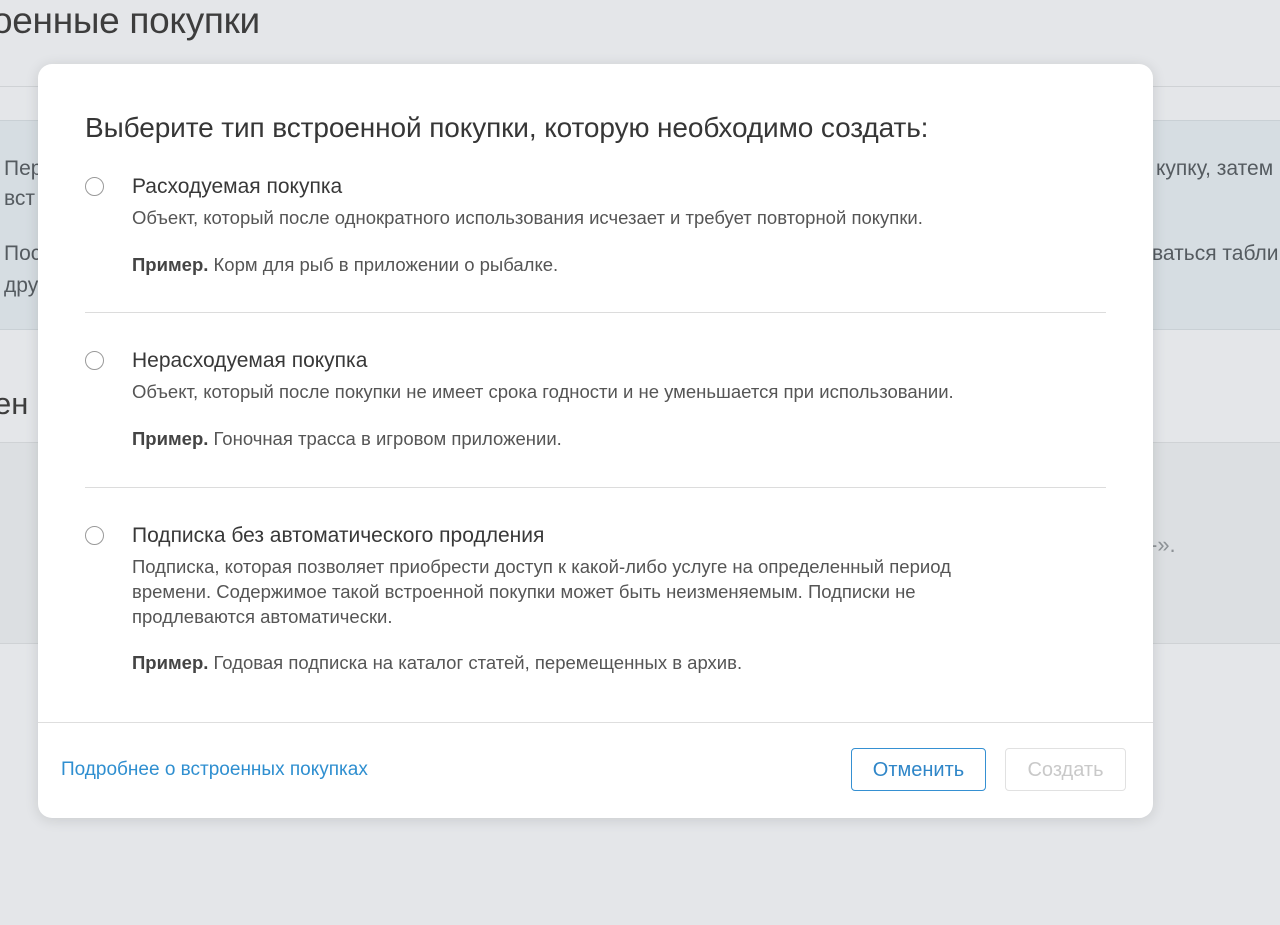  Describe the element at coordinates (383, 264) in the screenshot. I see `example-text: Корм для рыб в приложении о рыбалке.` at that location.